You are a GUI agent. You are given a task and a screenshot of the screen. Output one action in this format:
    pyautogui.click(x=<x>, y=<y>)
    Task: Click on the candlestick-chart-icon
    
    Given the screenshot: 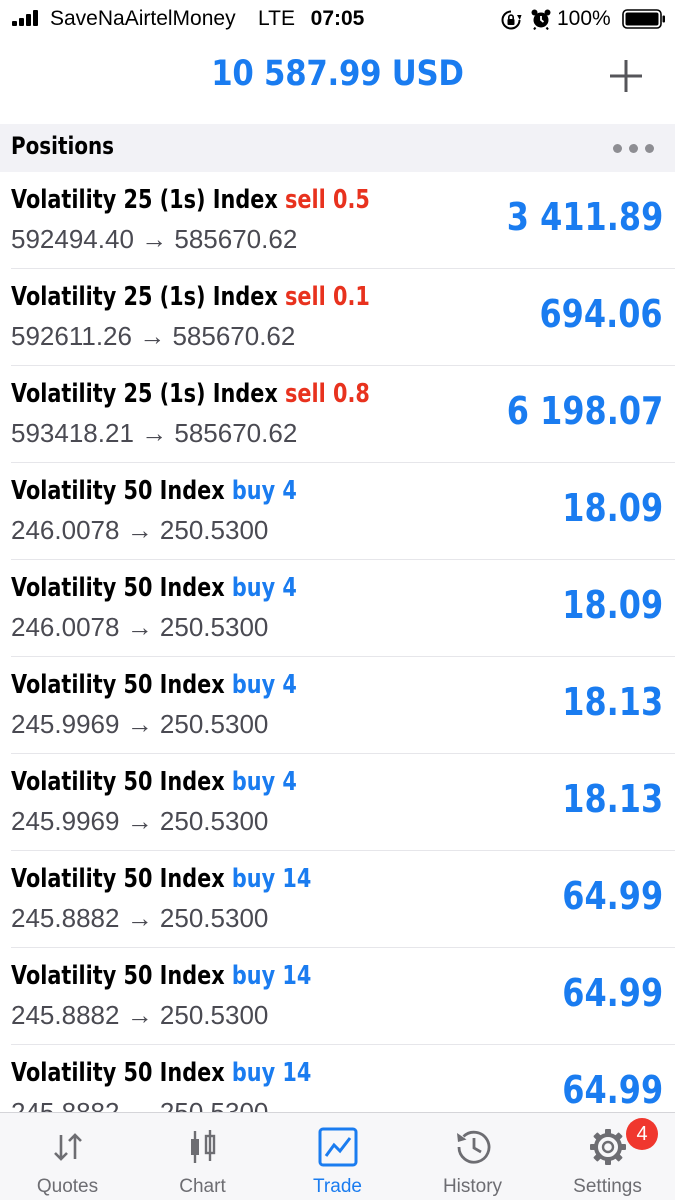 What is the action you would take?
    pyautogui.click(x=203, y=1146)
    